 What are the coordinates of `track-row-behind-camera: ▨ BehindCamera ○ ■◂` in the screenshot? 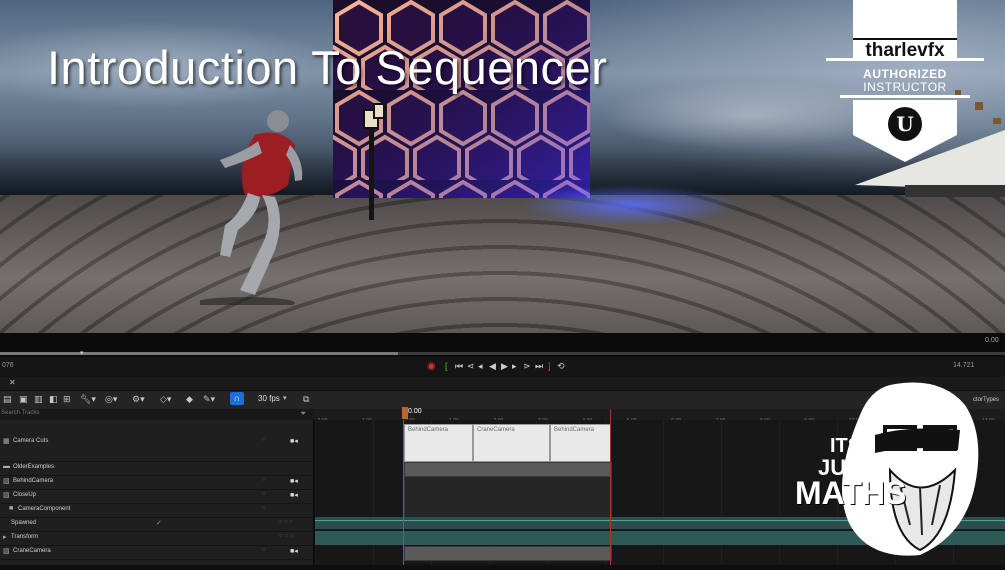 It's located at (156, 483).